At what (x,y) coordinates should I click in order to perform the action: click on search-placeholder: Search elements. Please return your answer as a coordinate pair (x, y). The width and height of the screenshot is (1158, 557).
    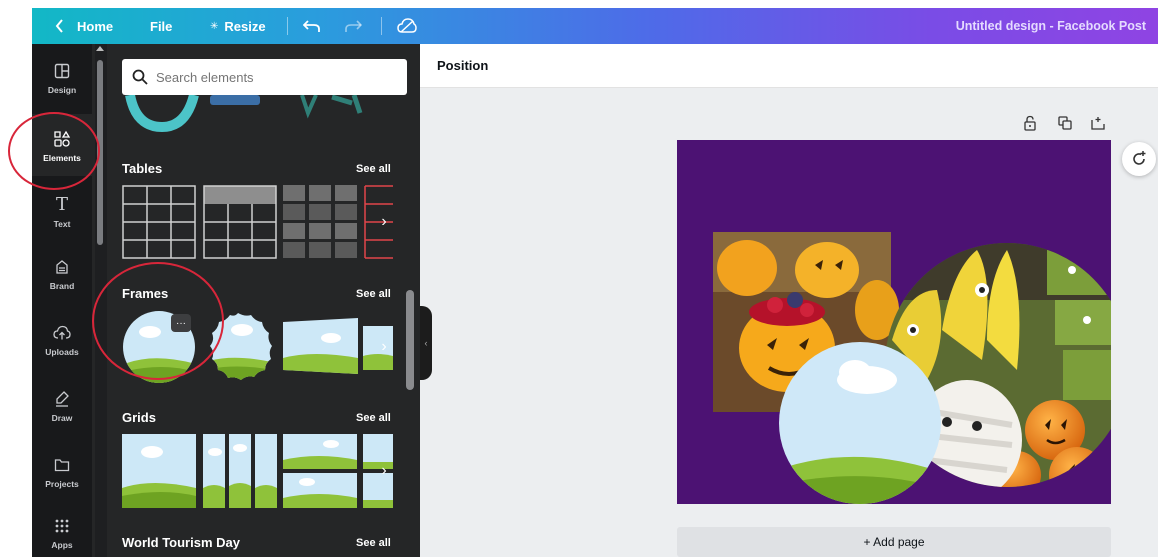
    Looking at the image, I should click on (205, 77).